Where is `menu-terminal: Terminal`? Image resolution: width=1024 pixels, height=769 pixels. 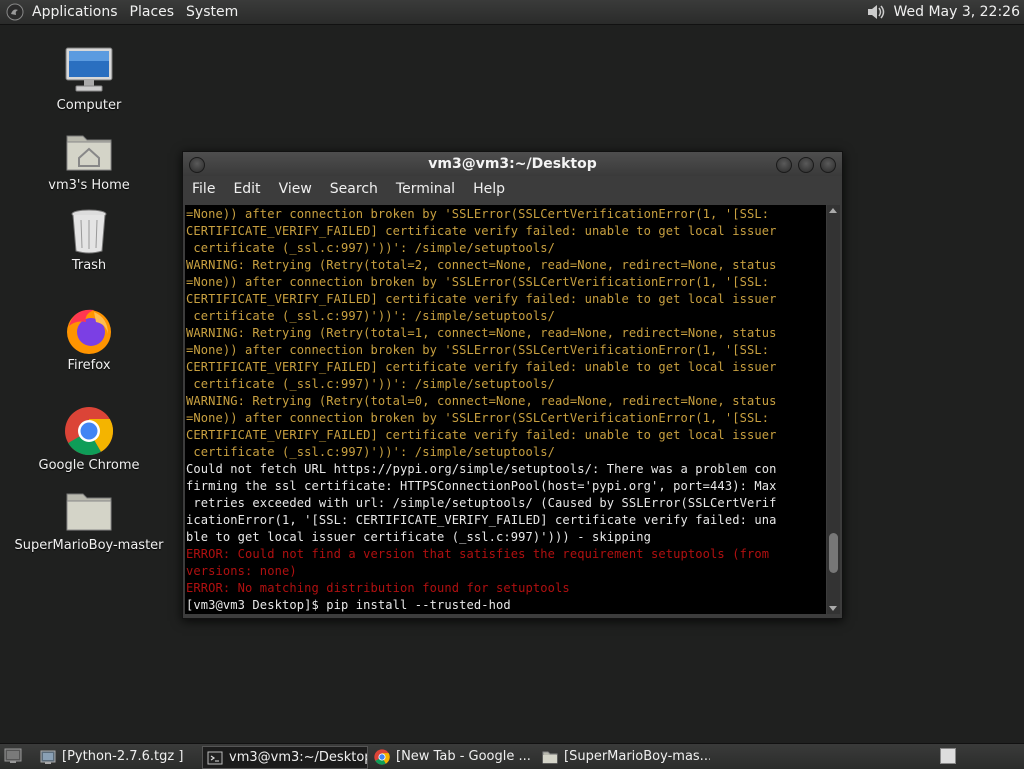 menu-terminal: Terminal is located at coordinates (425, 189).